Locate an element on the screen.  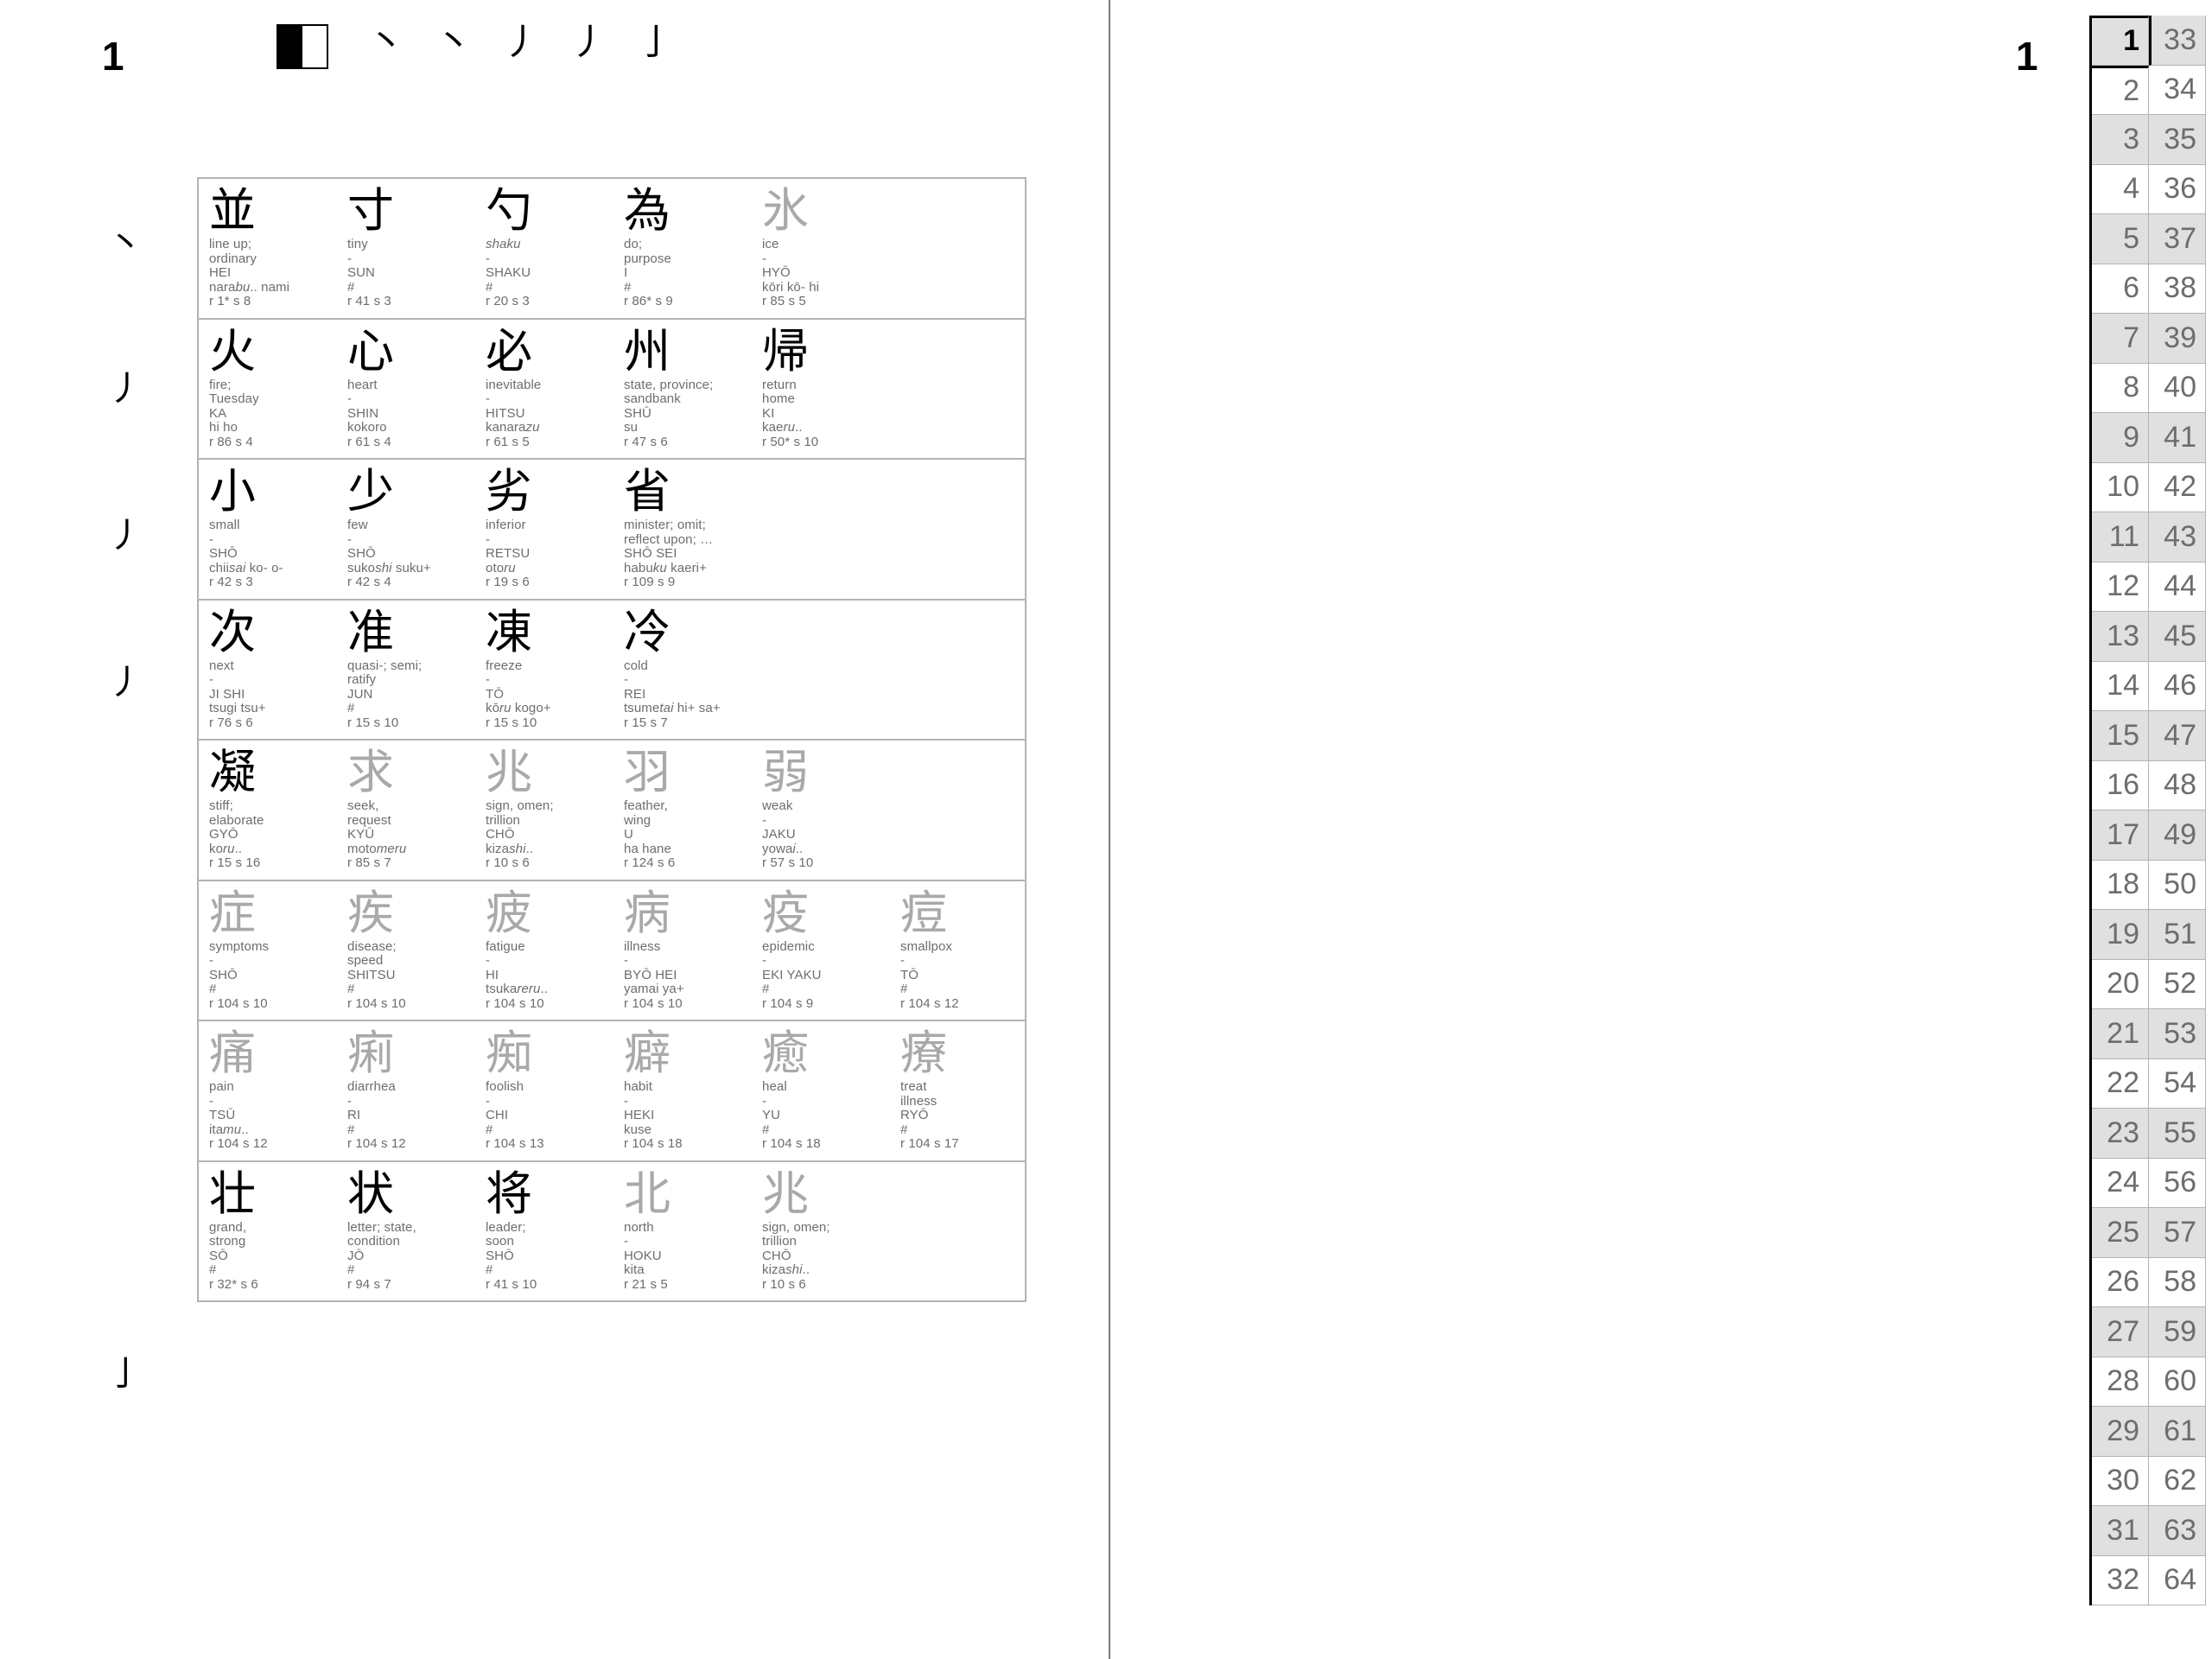
page-index-cell-right: 59 is located at coordinates (2177, 1332).